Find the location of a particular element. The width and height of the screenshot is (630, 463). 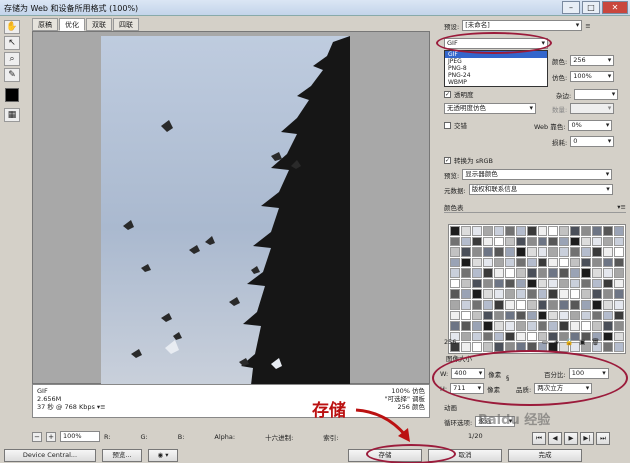

height-field: 711 is located at coordinates (467, 388).